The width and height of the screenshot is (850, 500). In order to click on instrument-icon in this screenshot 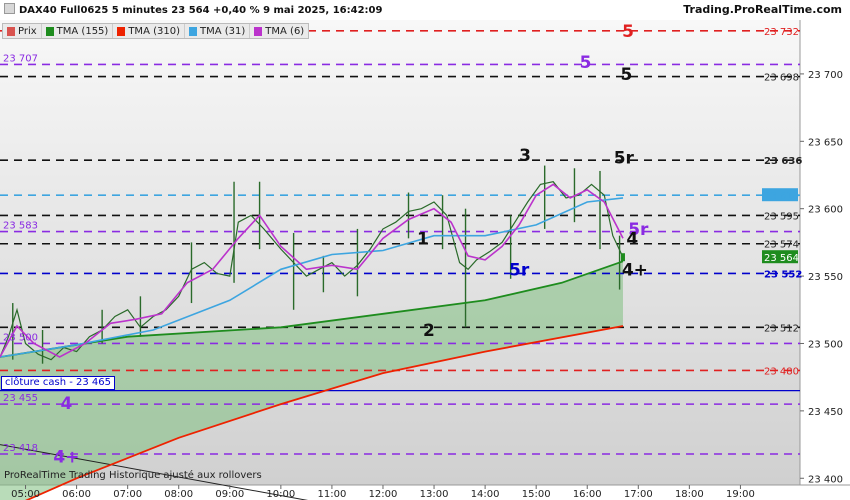, I will do `click(9, 8)`.